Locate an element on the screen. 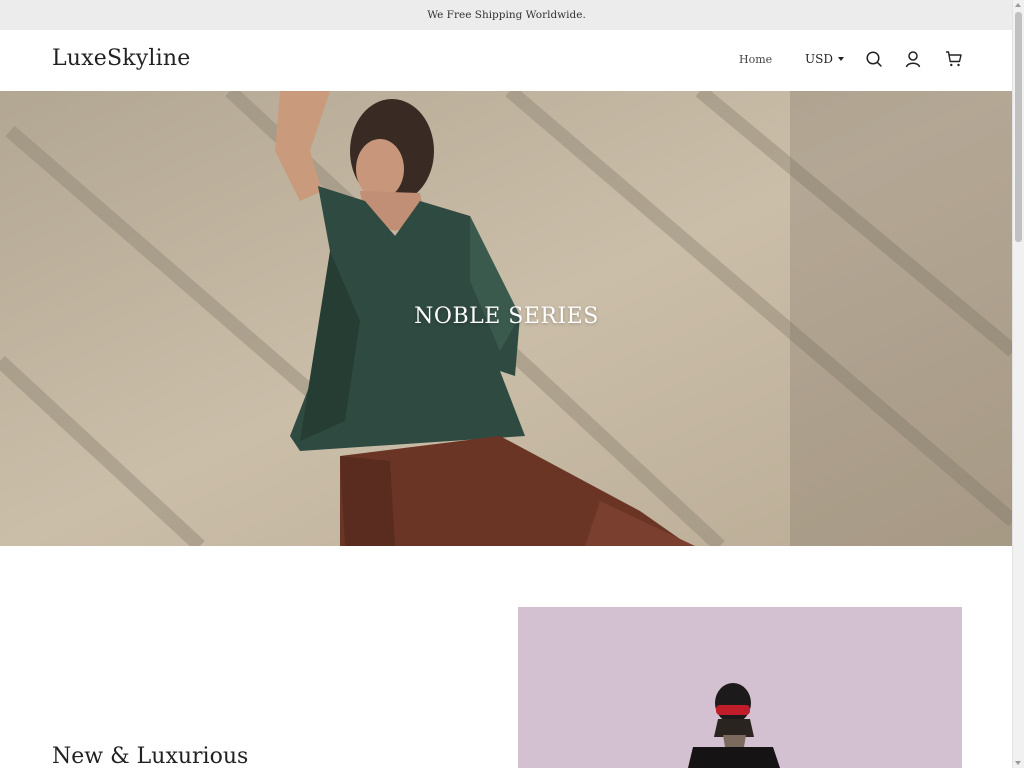  promo-image is located at coordinates (740, 687).